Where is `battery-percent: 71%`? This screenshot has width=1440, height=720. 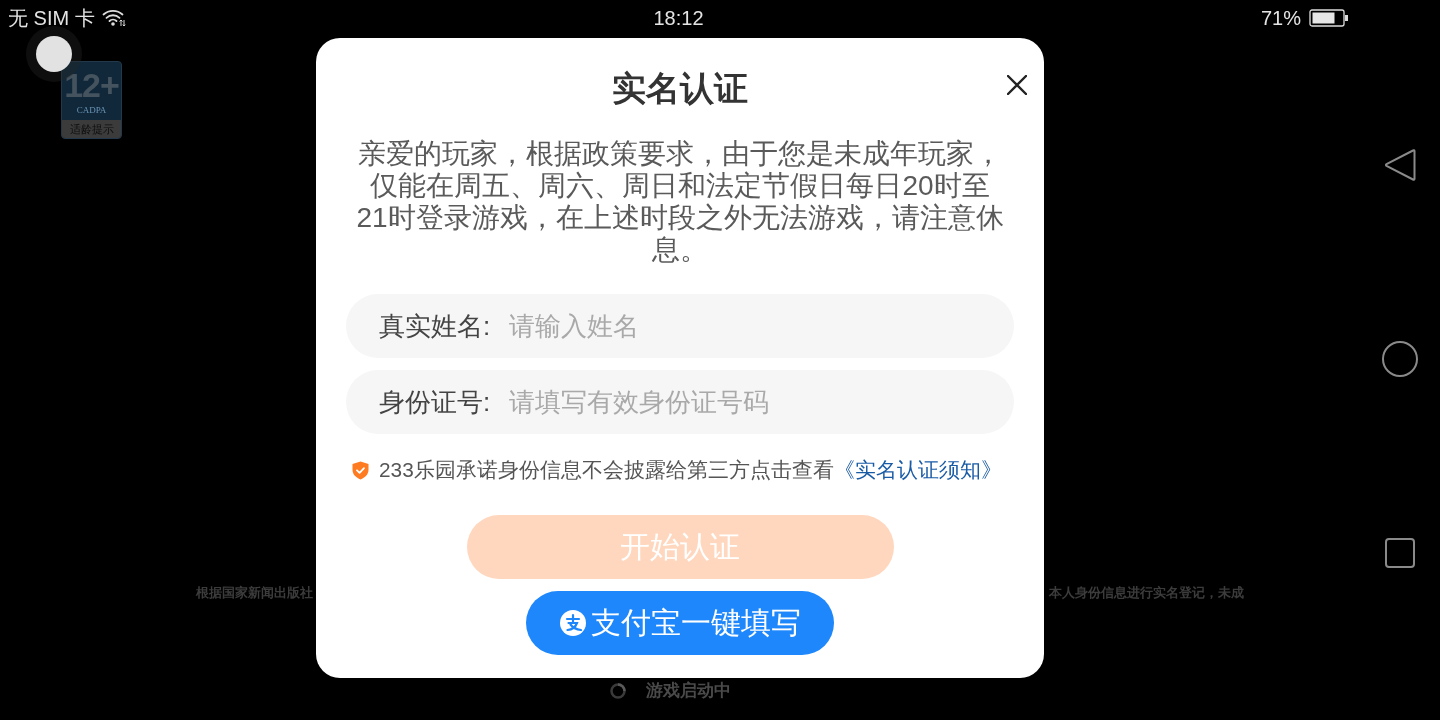
battery-percent: 71% is located at coordinates (1280, 18).